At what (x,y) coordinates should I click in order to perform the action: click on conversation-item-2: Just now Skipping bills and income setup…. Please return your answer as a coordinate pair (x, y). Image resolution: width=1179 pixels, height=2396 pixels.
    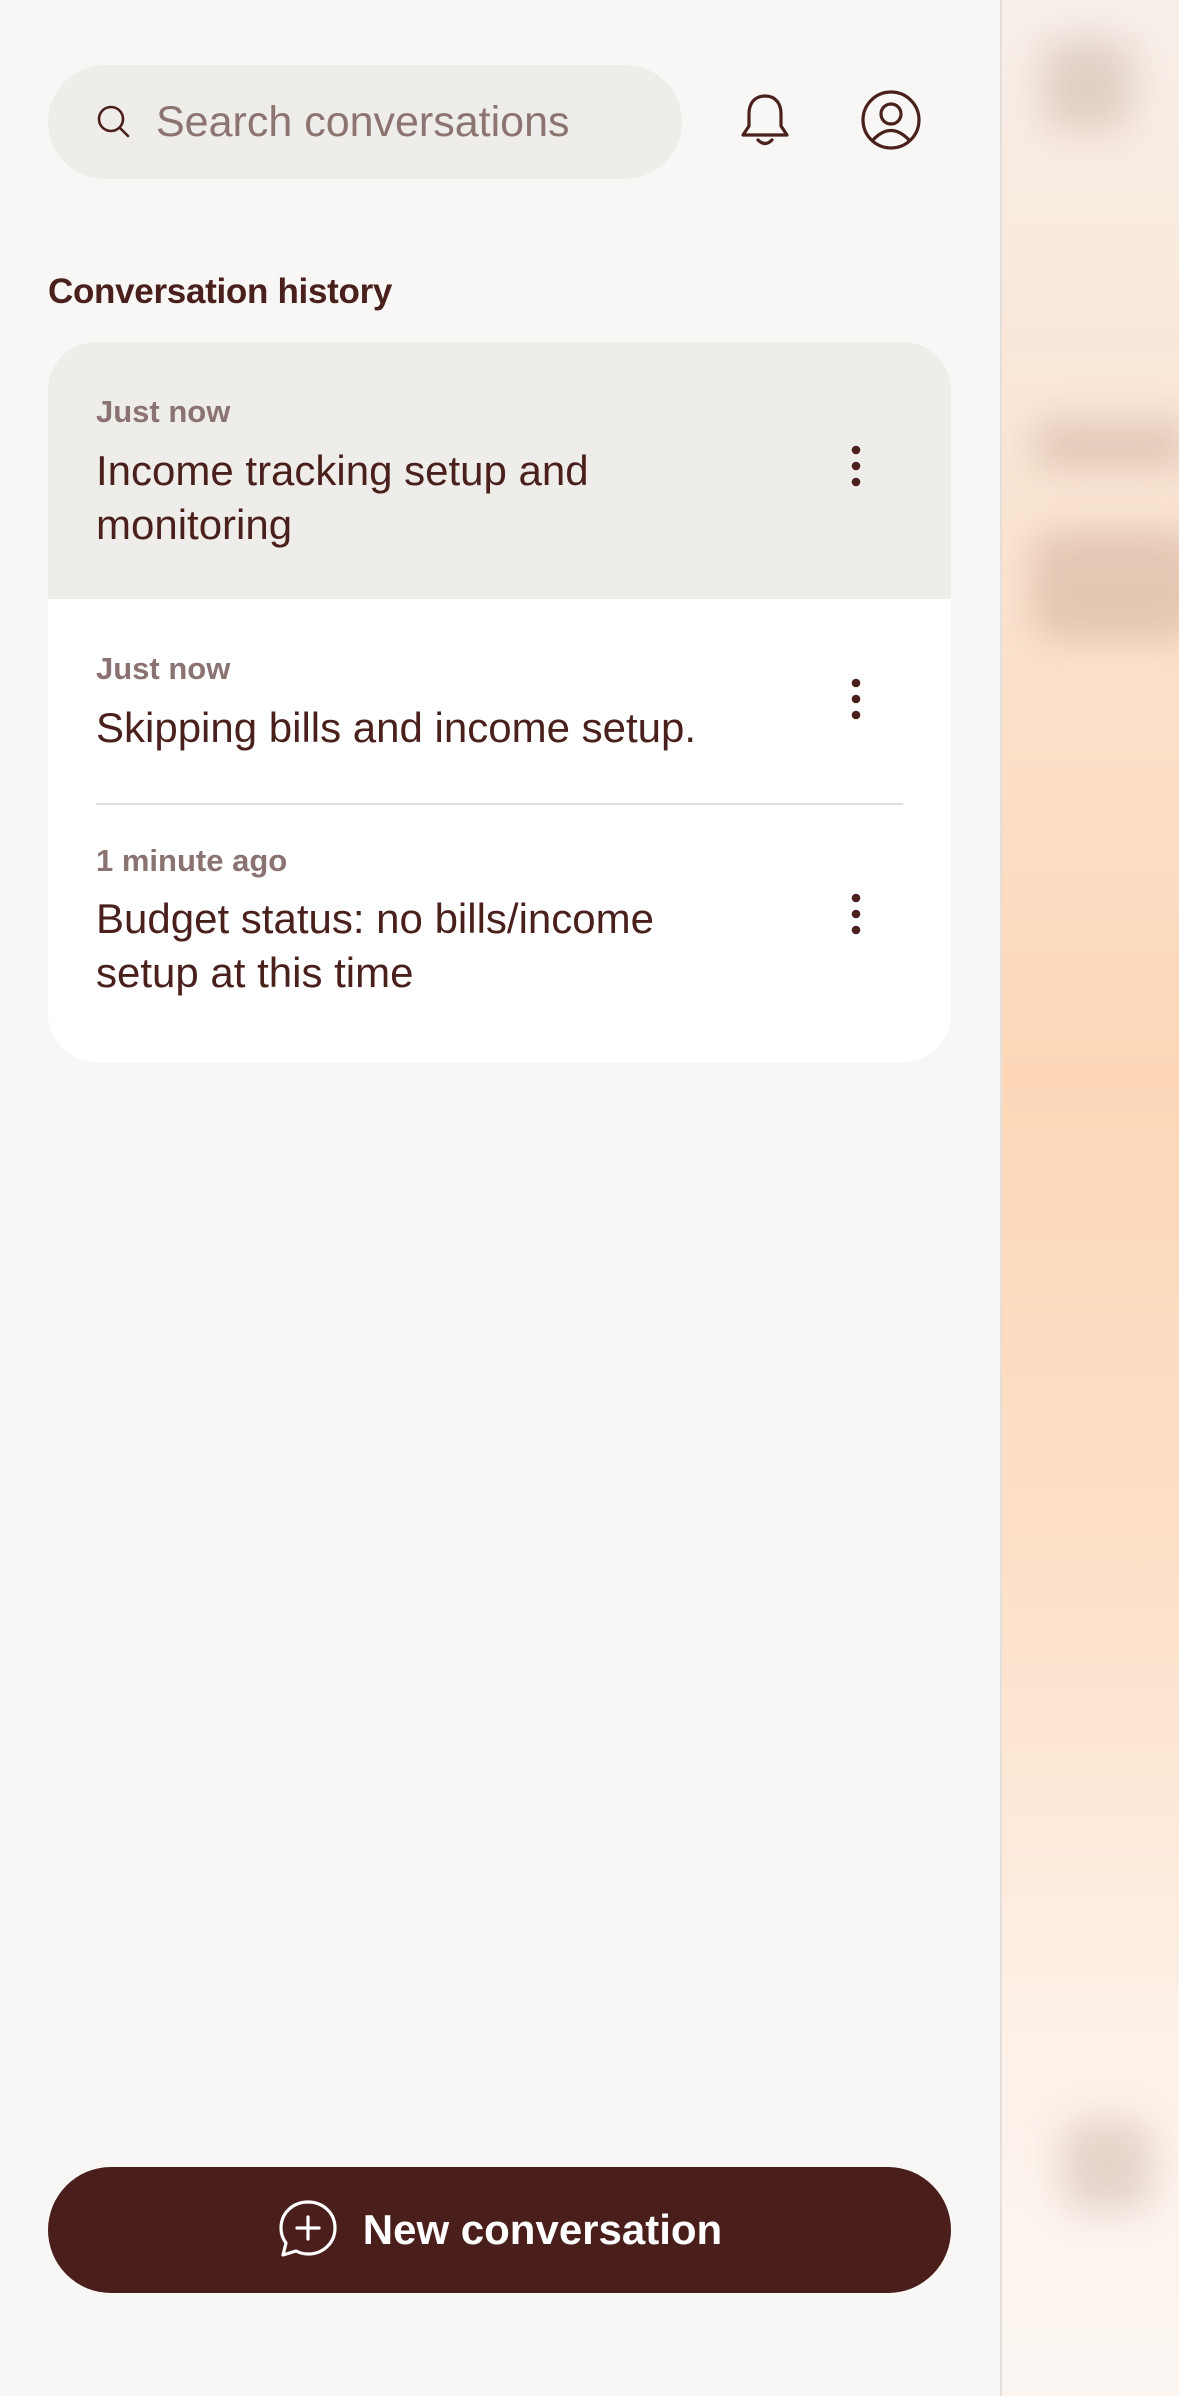
    Looking at the image, I should click on (499, 703).